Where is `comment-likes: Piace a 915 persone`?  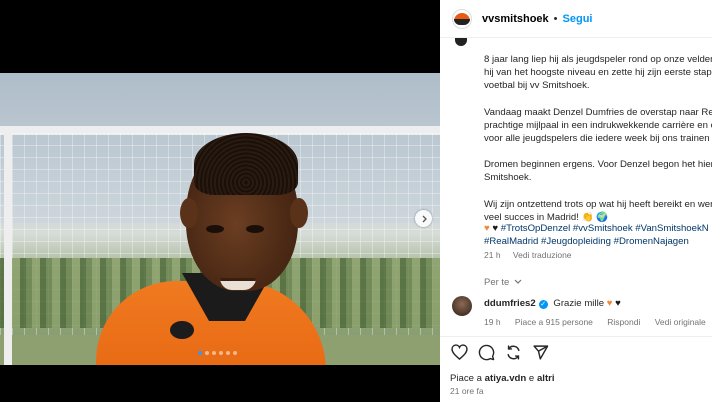 comment-likes: Piace a 915 persone is located at coordinates (554, 322).